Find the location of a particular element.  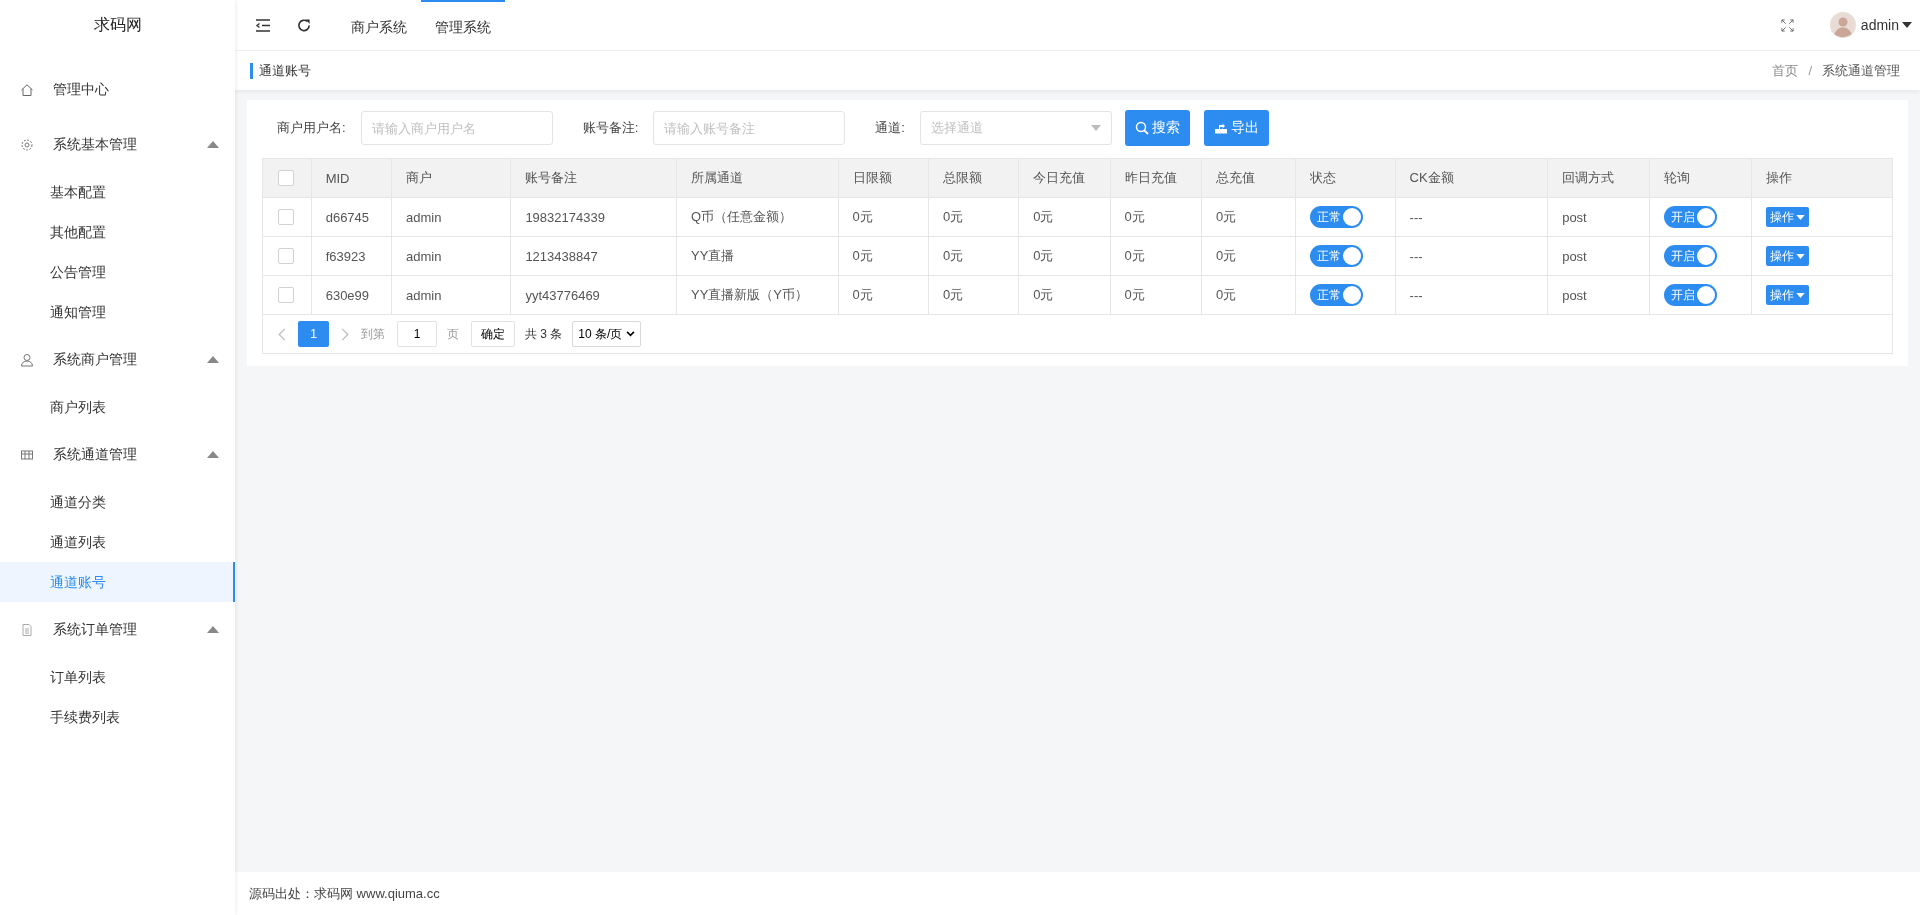

search-icon is located at coordinates (1141, 128).